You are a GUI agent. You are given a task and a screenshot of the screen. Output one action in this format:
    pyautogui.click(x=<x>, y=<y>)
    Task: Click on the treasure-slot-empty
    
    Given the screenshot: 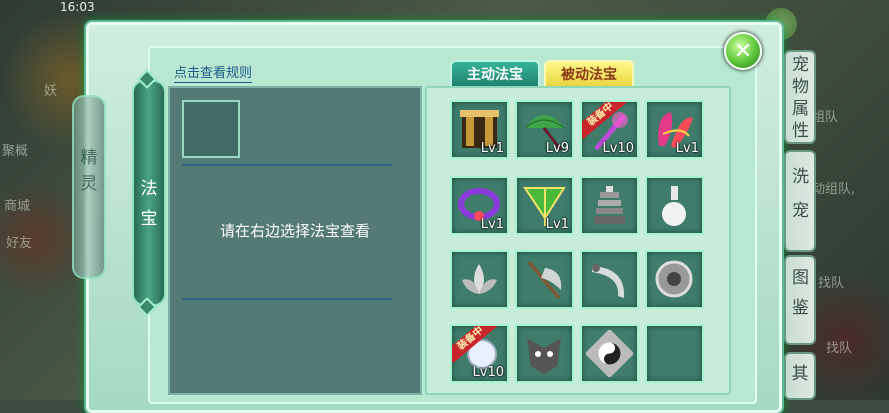 What is the action you would take?
    pyautogui.click(x=674, y=353)
    